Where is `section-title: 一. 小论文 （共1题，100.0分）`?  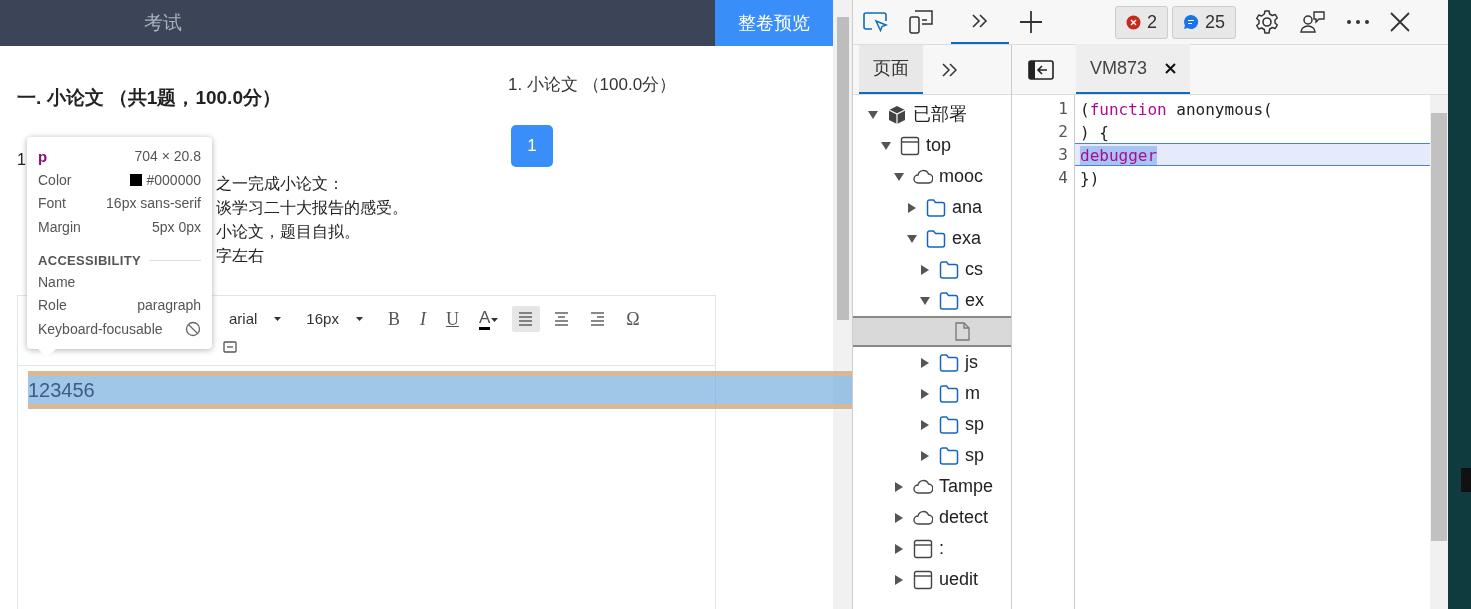
section-title: 一. 小论文 （共1题，100.0分） is located at coordinates (149, 98).